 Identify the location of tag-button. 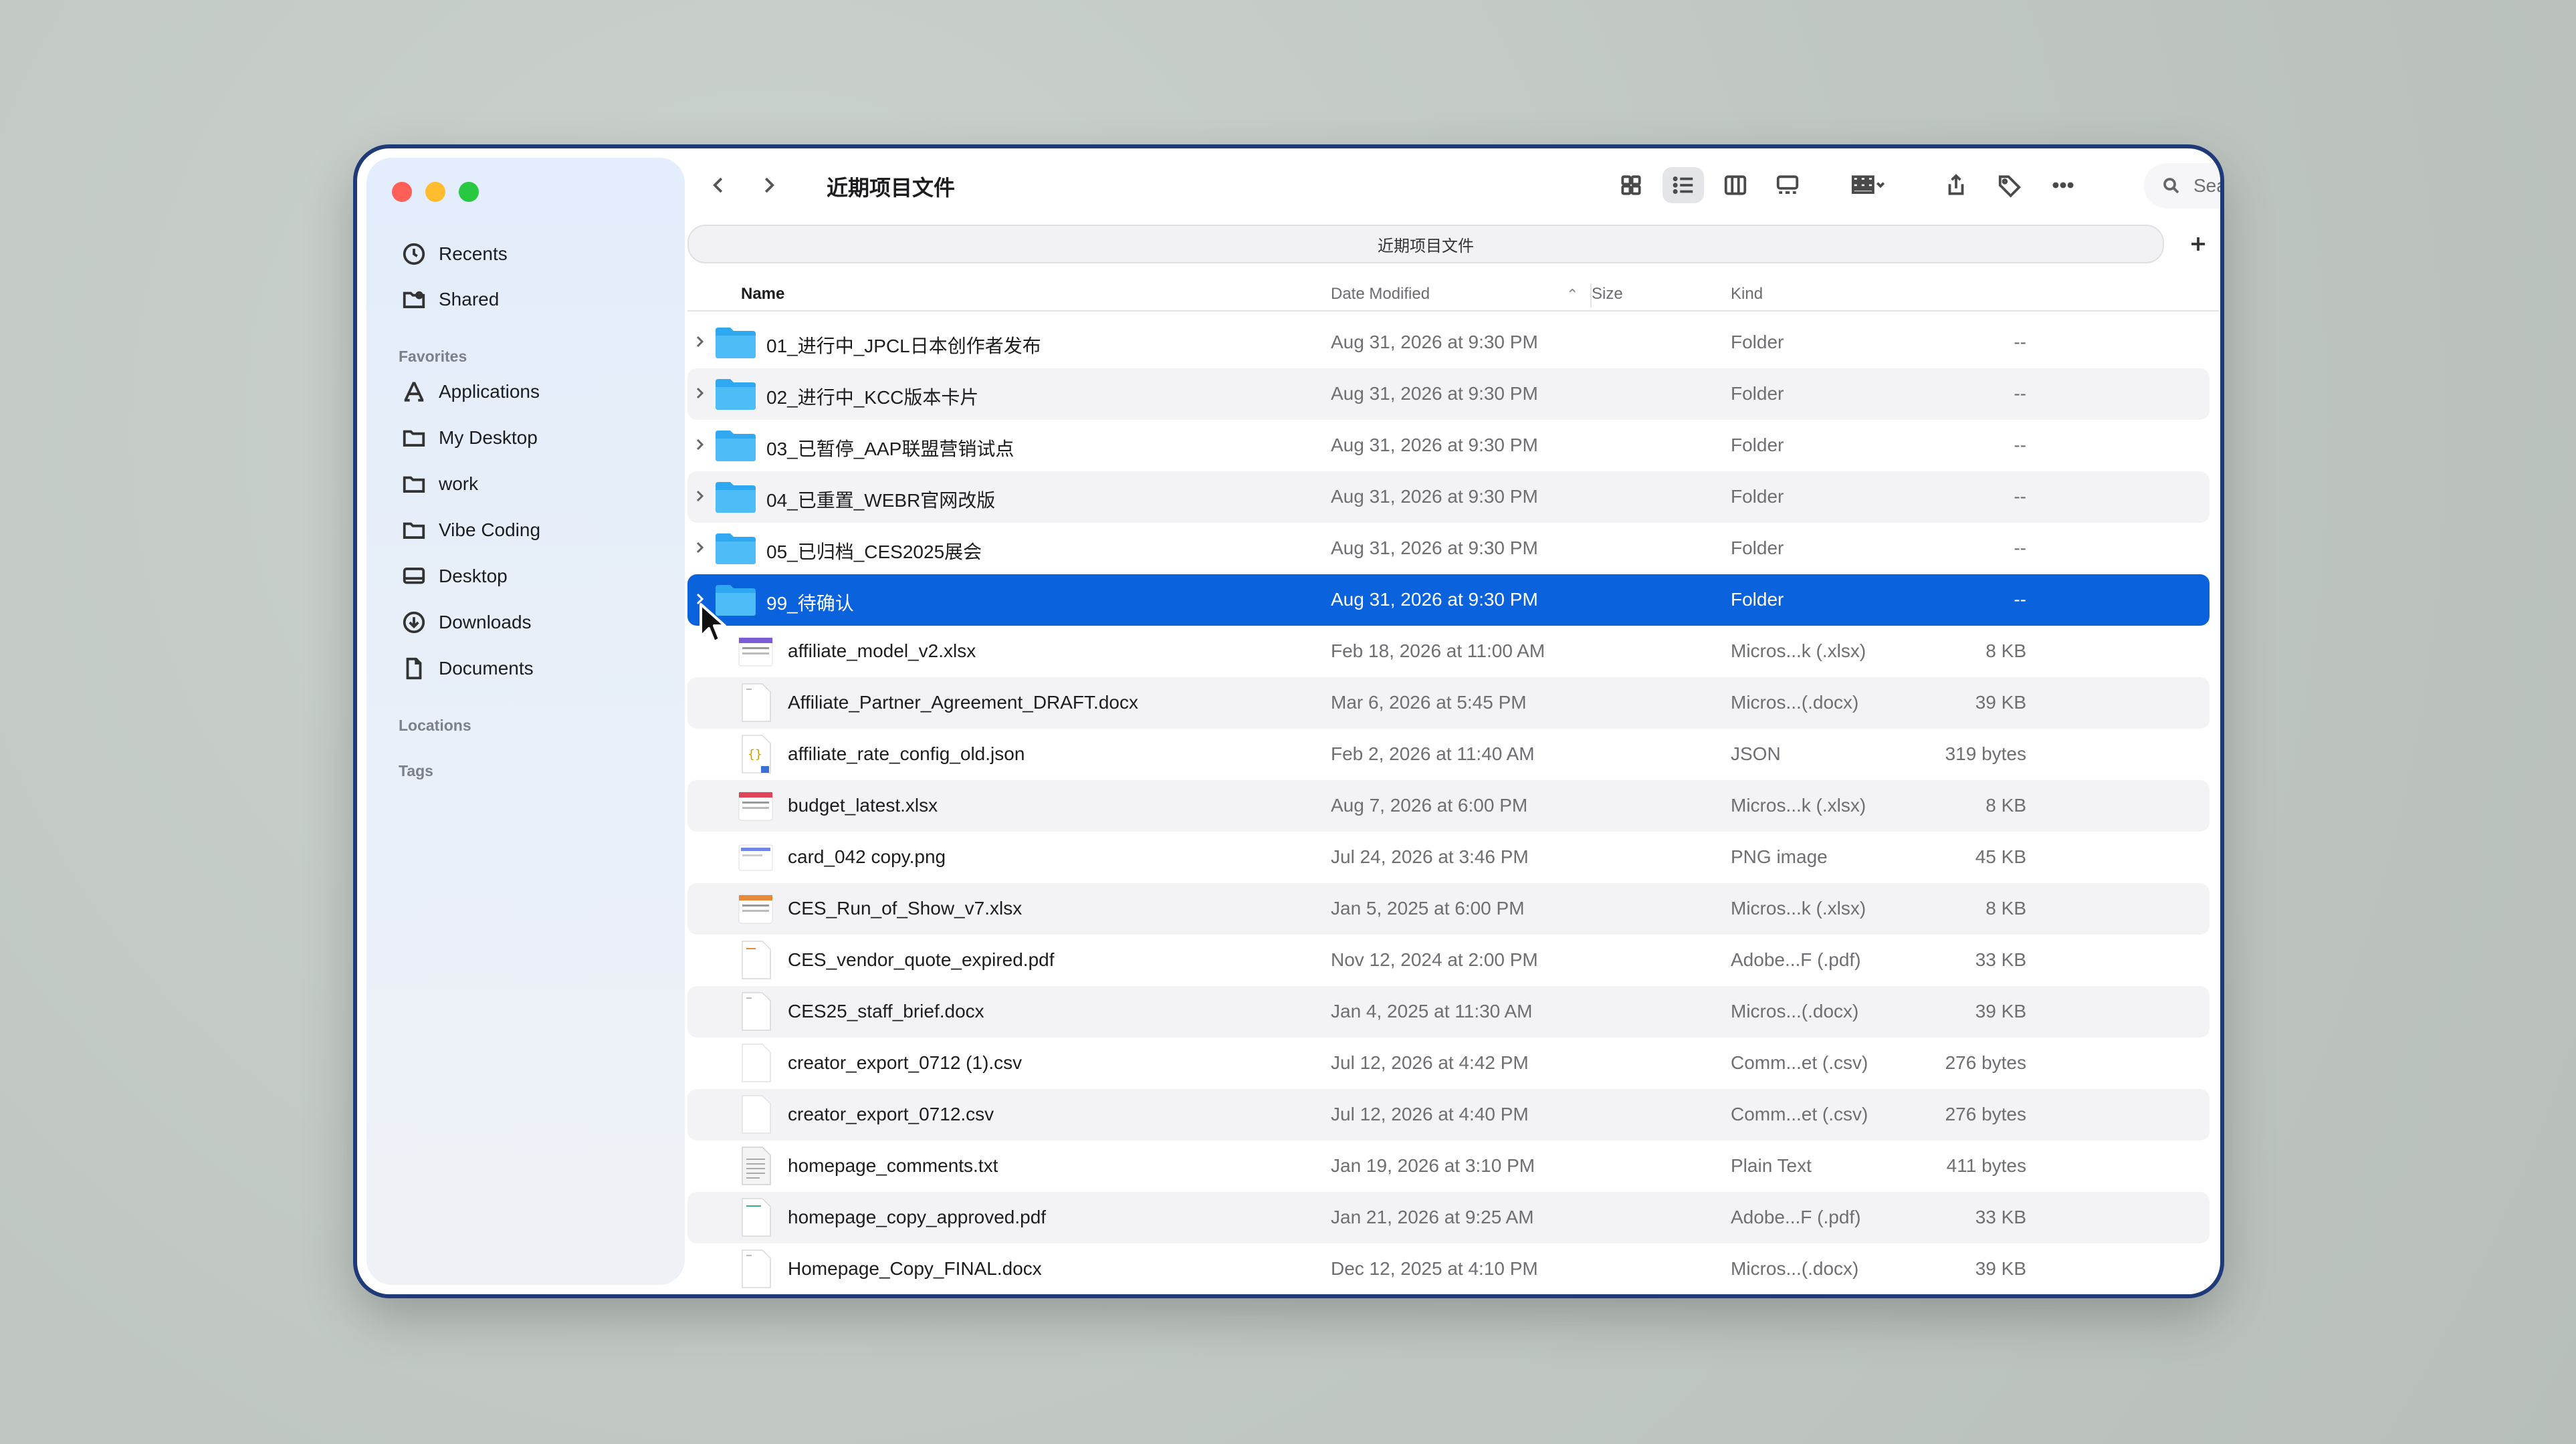
(2010, 185).